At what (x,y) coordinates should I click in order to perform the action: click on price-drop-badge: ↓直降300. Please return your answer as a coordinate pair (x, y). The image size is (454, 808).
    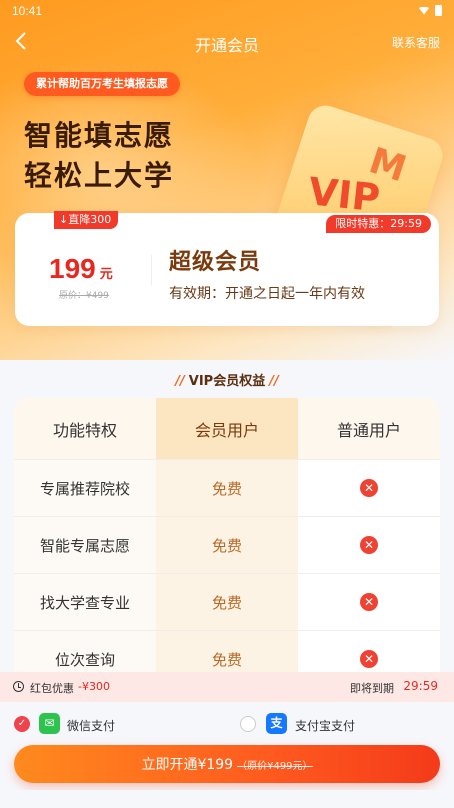
    Looking at the image, I should click on (86, 220).